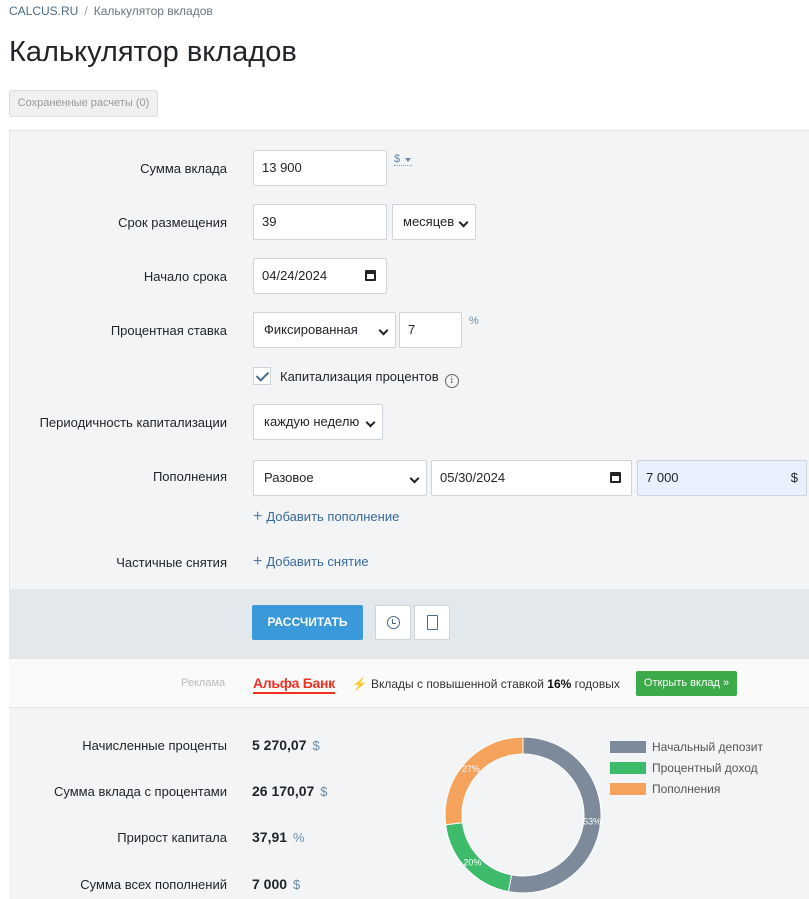  What do you see at coordinates (408, 160) in the screenshot?
I see `currency-caret-icon` at bounding box center [408, 160].